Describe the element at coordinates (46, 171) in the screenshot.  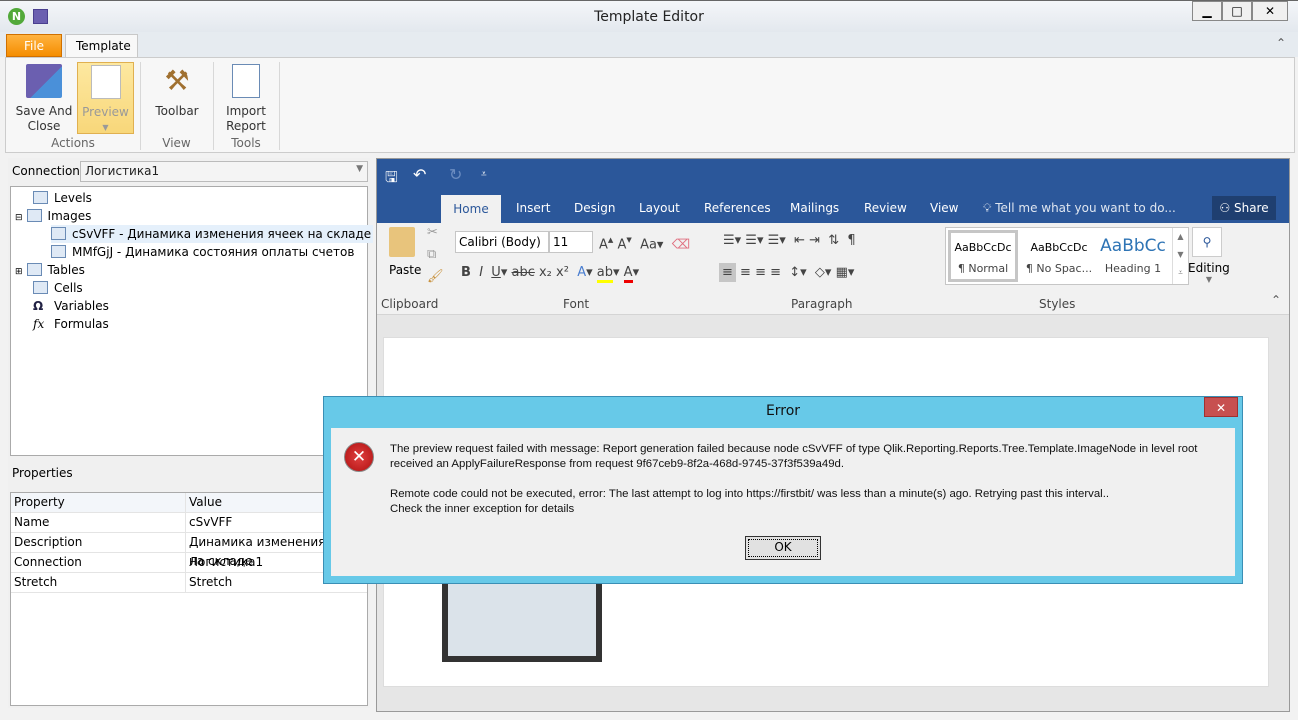
I see `connection-label: Connection` at that location.